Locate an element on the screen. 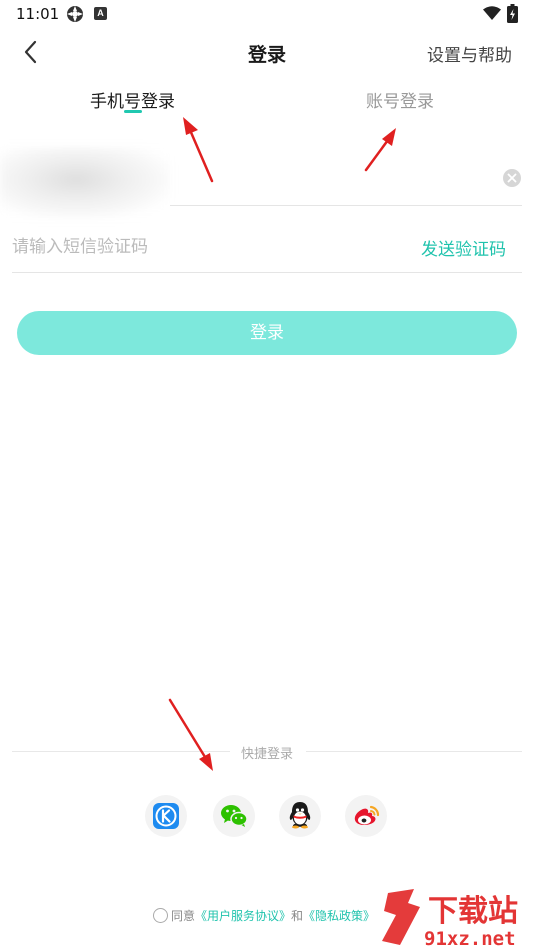  header: 登录 设置与帮助 is located at coordinates (267, 52).